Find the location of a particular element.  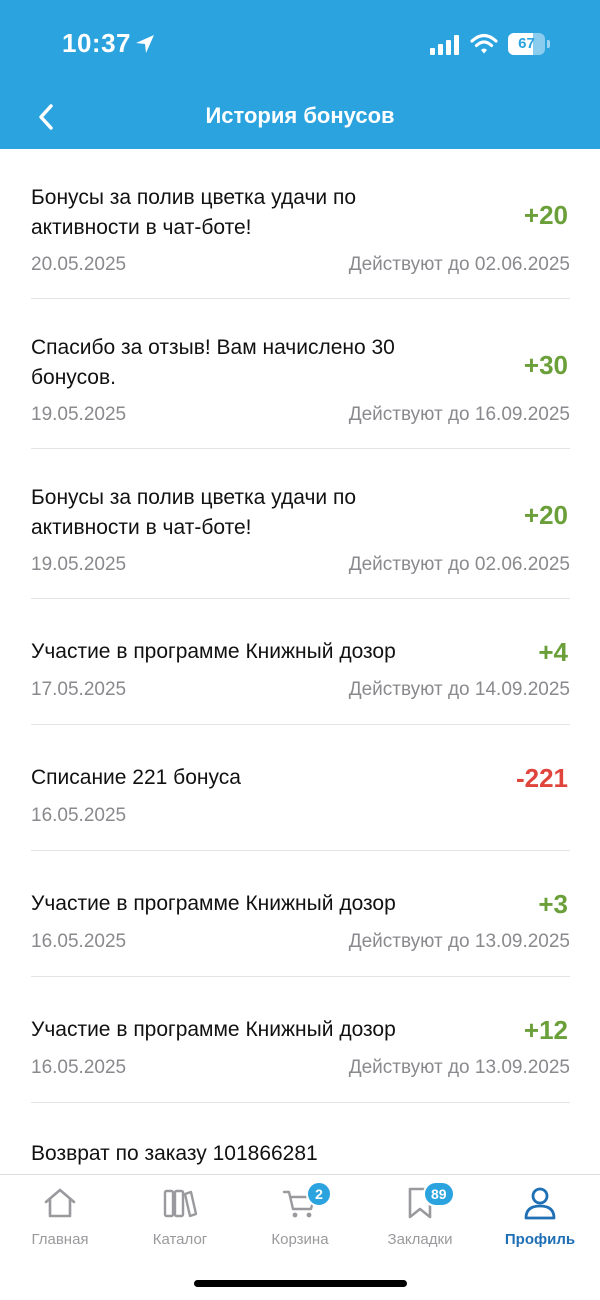

entry-amount: -221 is located at coordinates (541, 778).